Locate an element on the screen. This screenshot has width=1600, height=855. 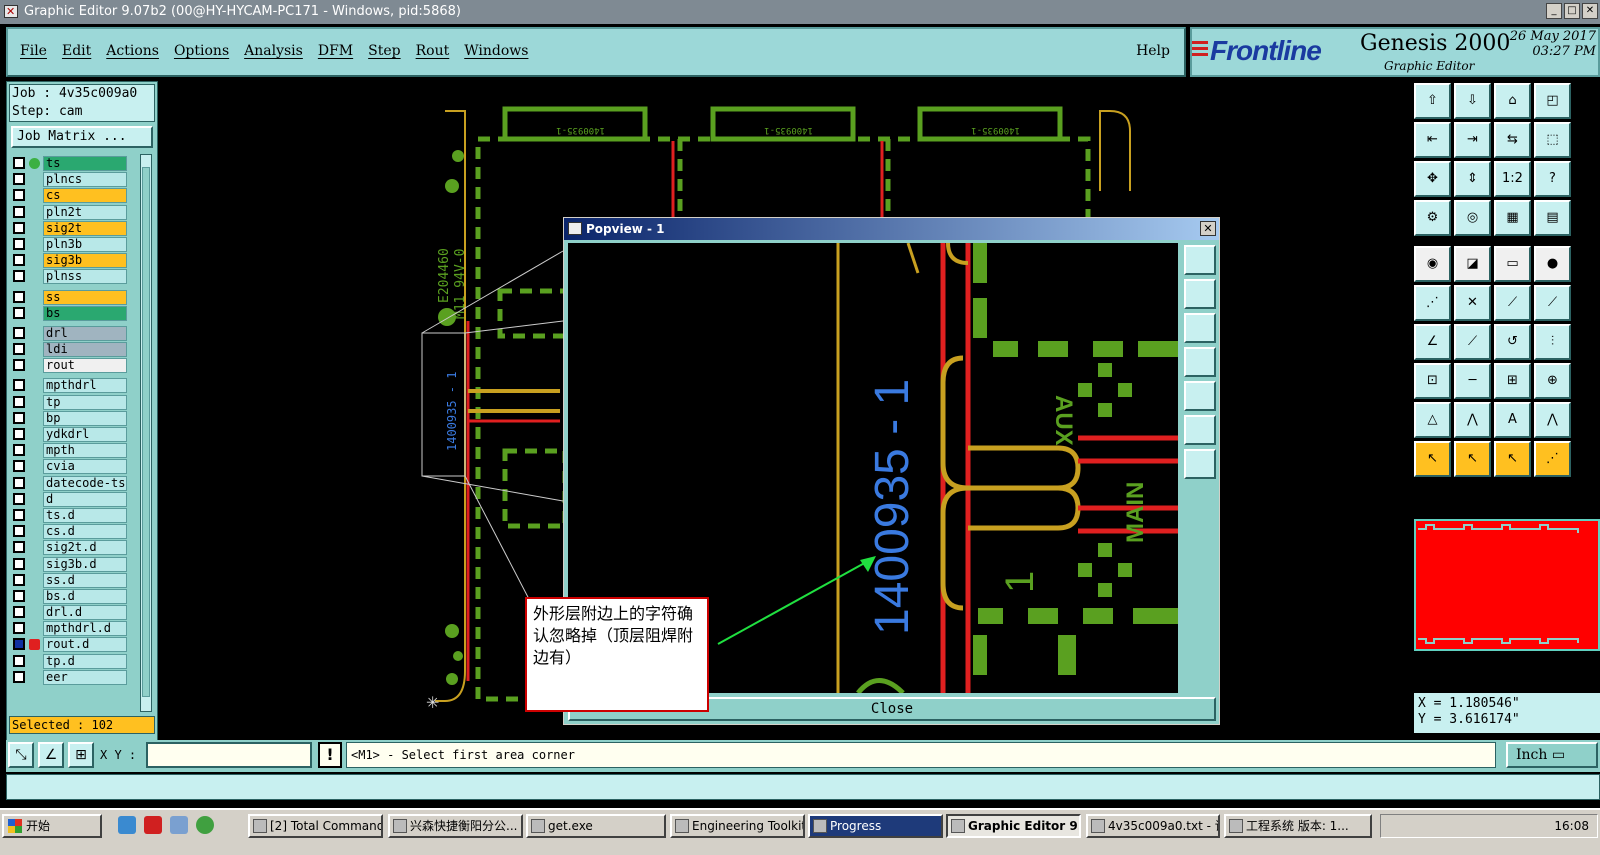
layer-row: sig3b.d is located at coordinates (73, 564).